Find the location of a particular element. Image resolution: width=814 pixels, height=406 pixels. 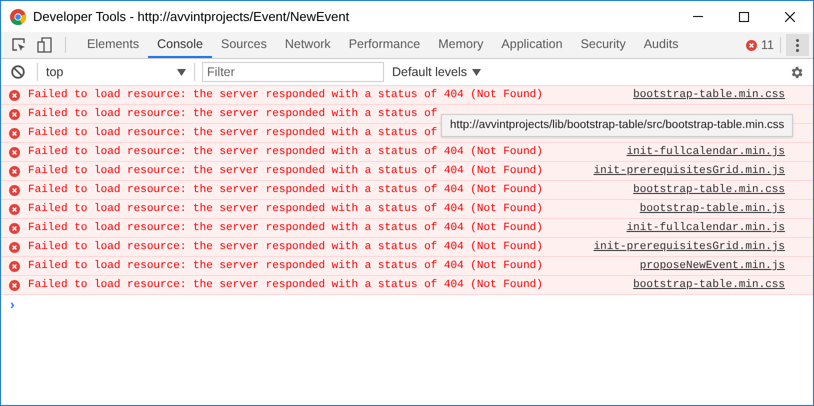

minimize-icon is located at coordinates (698, 16).